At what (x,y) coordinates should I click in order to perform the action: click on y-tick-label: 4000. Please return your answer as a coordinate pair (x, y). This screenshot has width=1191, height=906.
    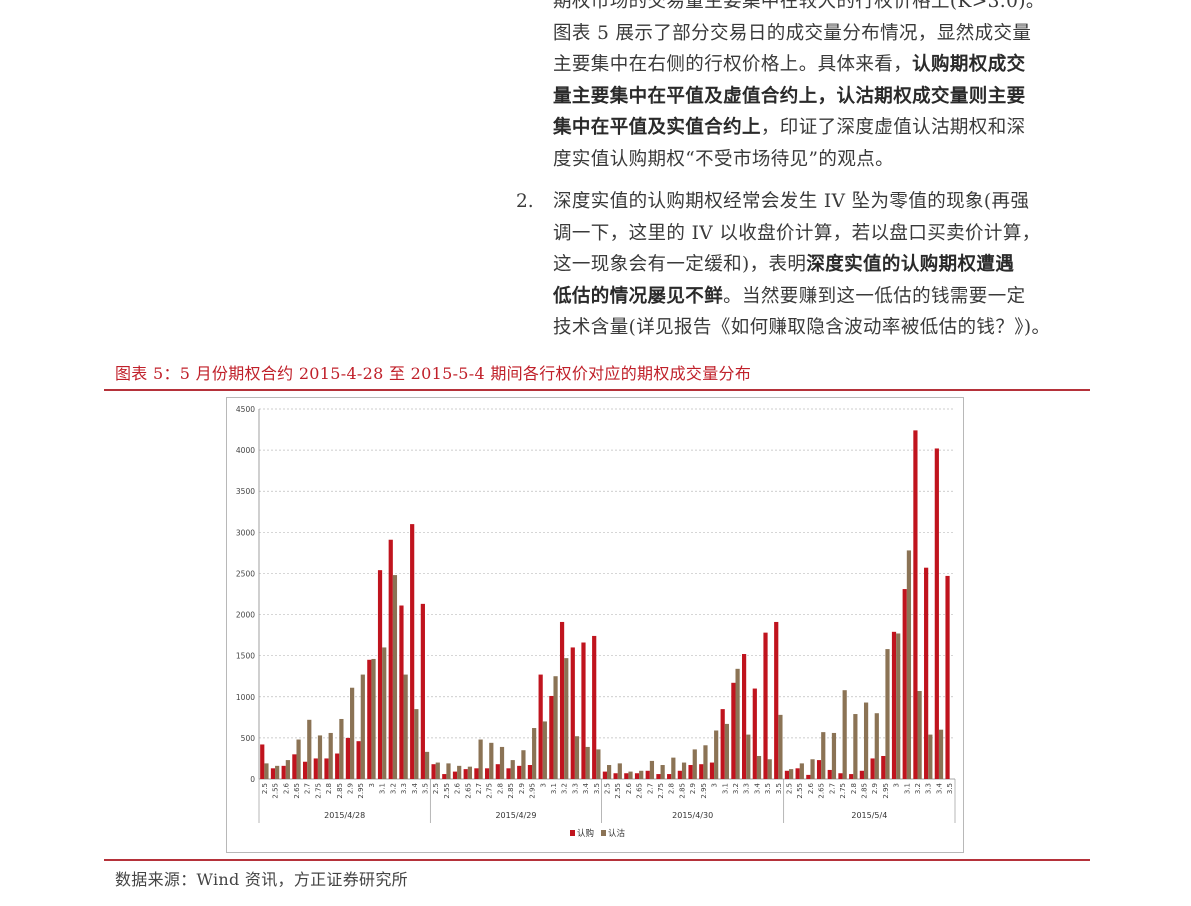
    Looking at the image, I should click on (245, 450).